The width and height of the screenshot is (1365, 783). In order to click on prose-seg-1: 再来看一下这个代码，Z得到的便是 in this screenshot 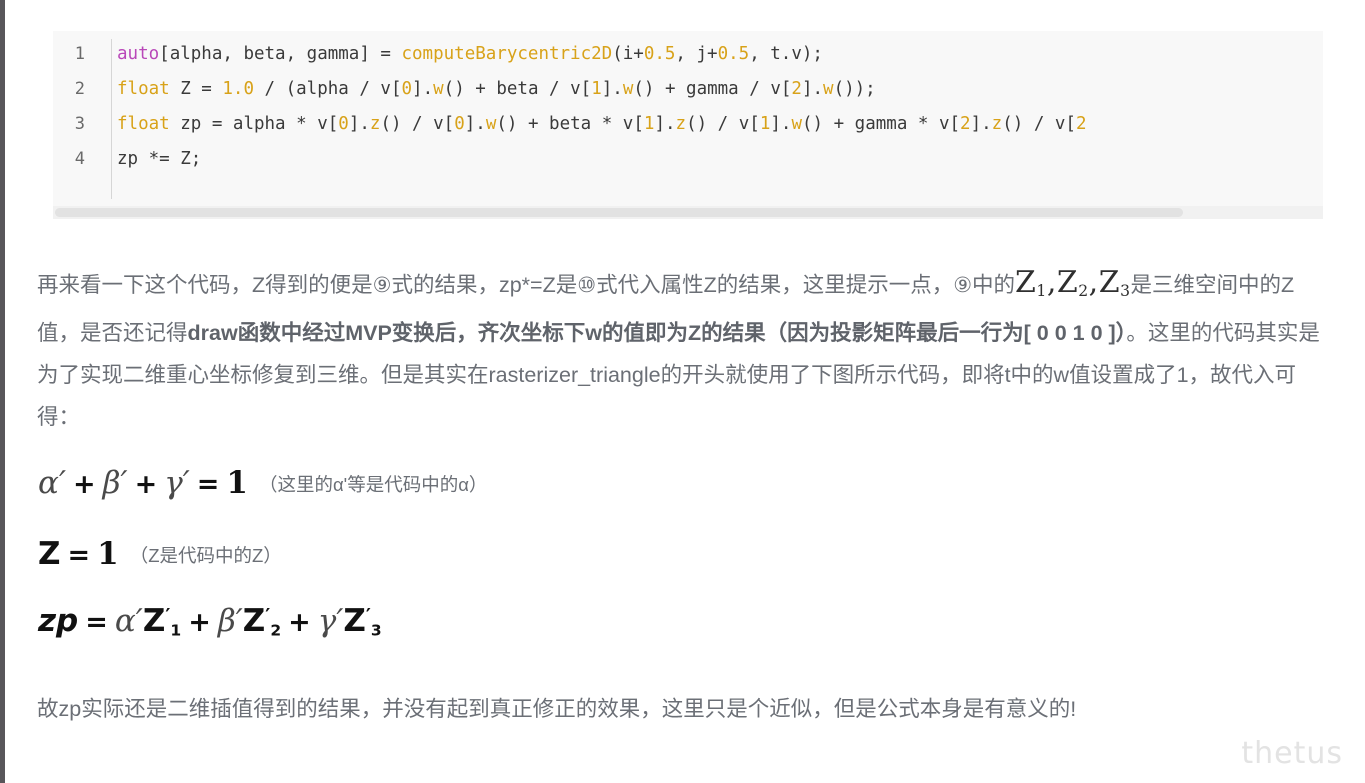, I will do `click(205, 285)`.